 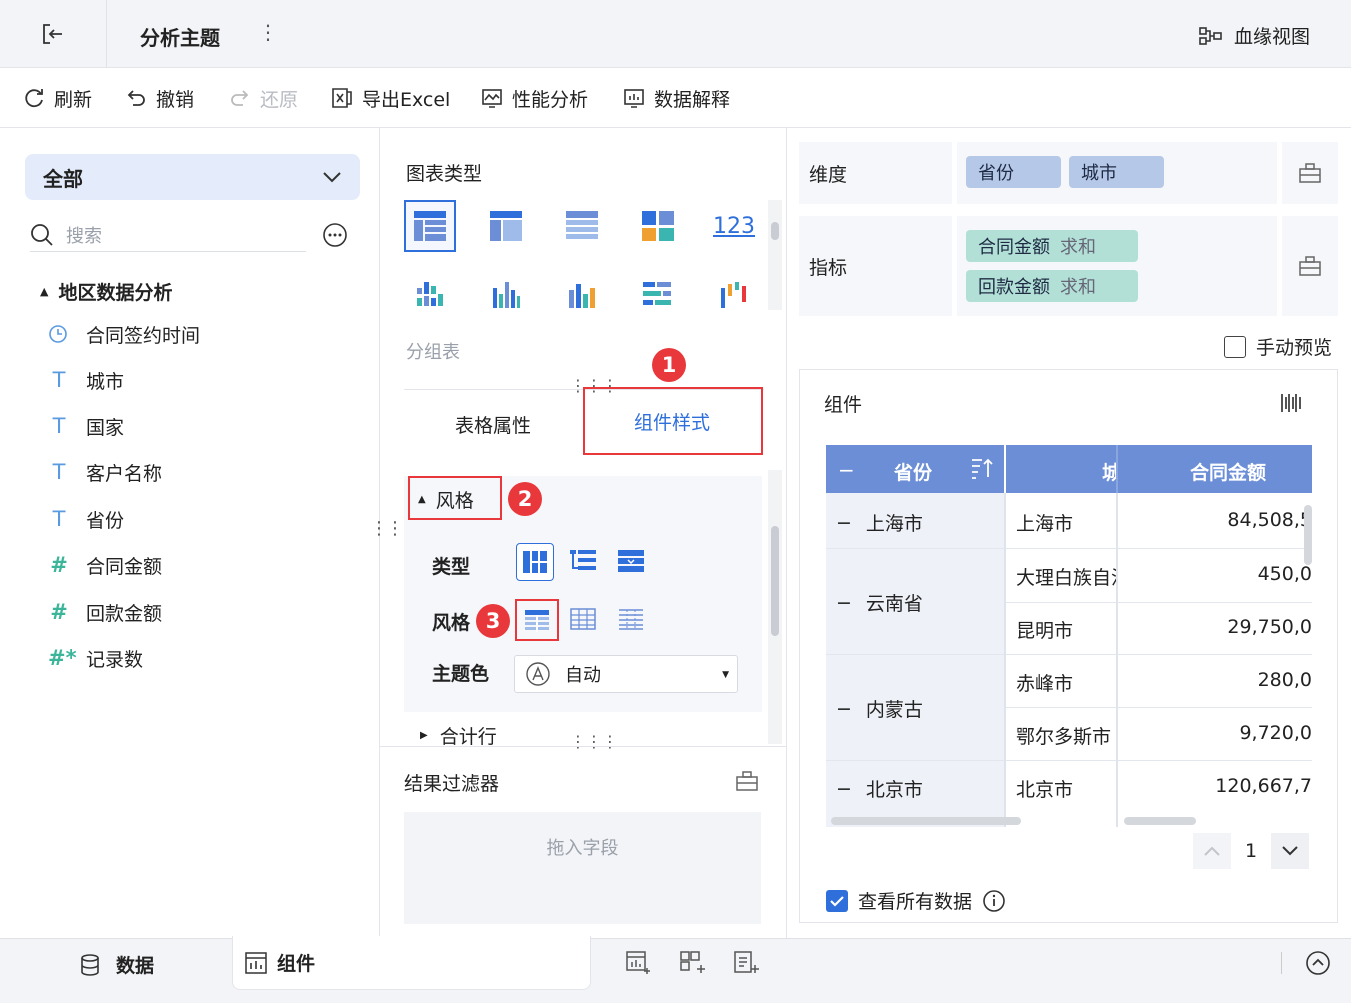 I want to click on style-option-lines, so click(x=631, y=619).